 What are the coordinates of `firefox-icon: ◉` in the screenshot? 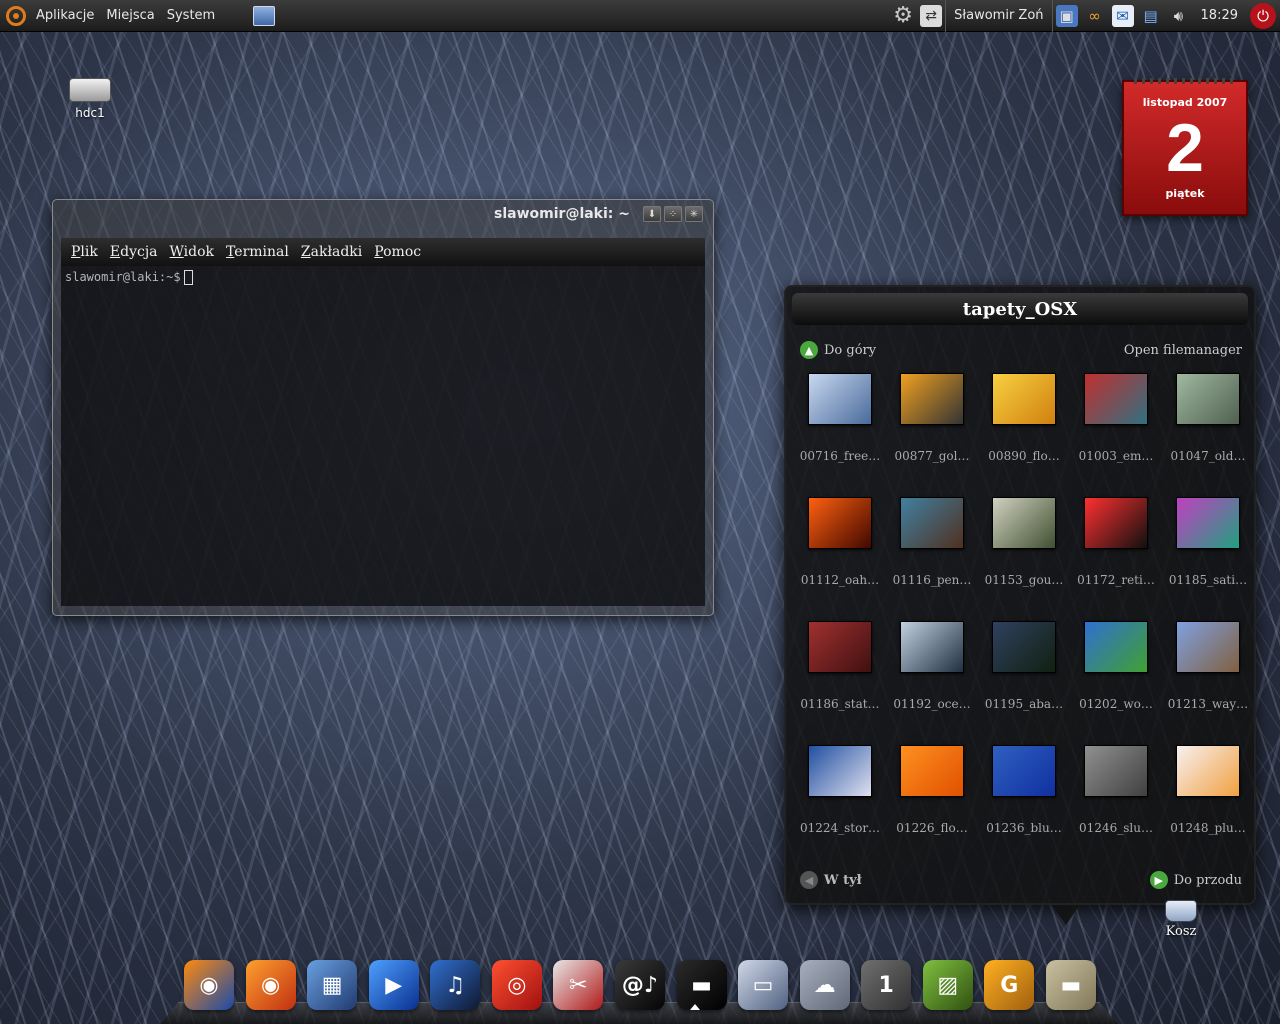 It's located at (209, 985).